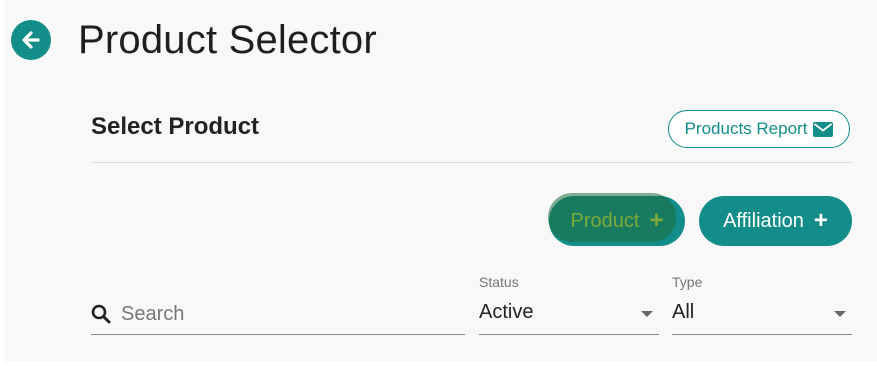  I want to click on add-product-button: Product +, so click(617, 221).